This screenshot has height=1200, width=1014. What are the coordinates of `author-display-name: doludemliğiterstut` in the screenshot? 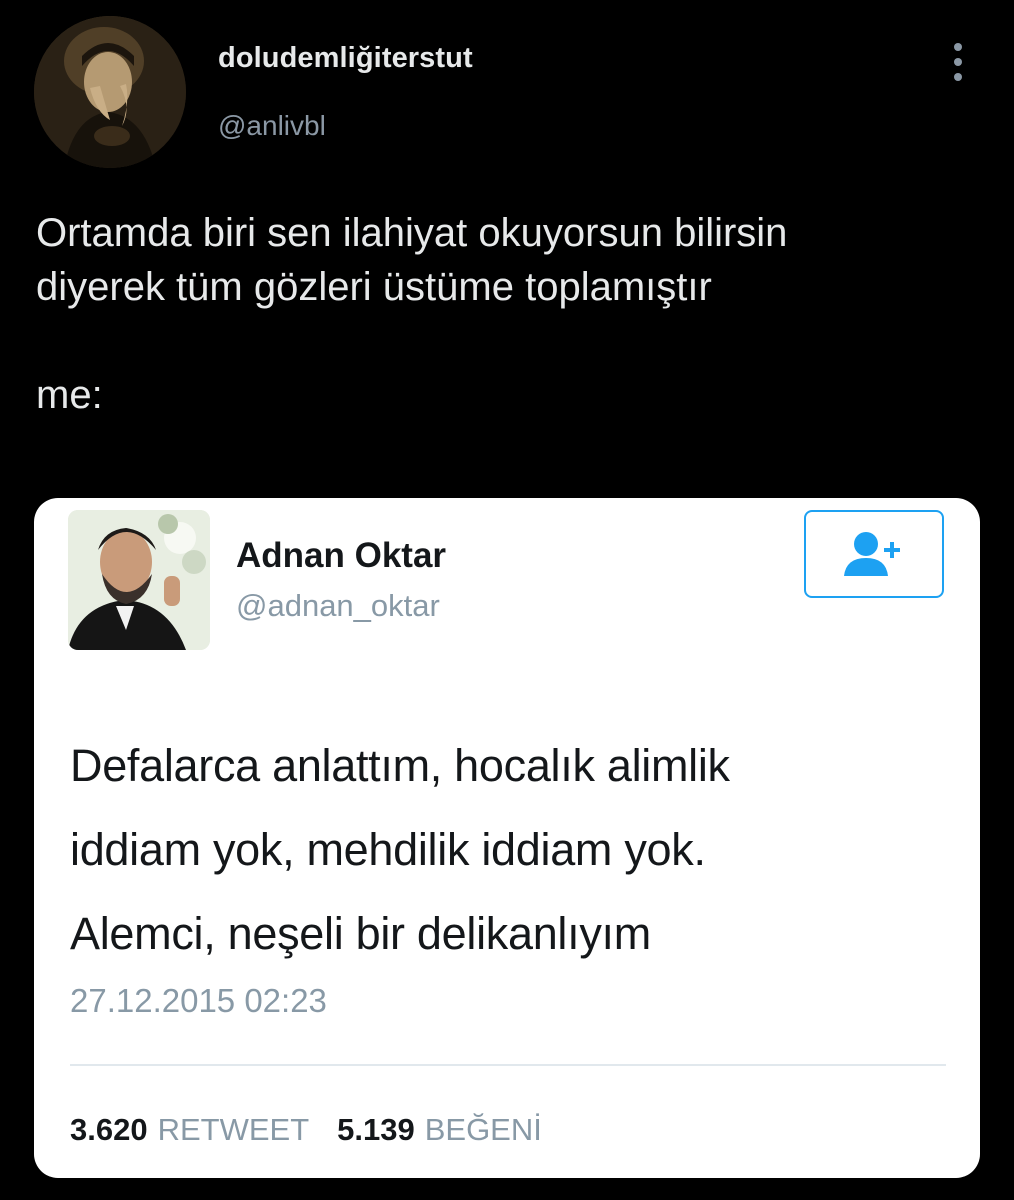 It's located at (345, 58).